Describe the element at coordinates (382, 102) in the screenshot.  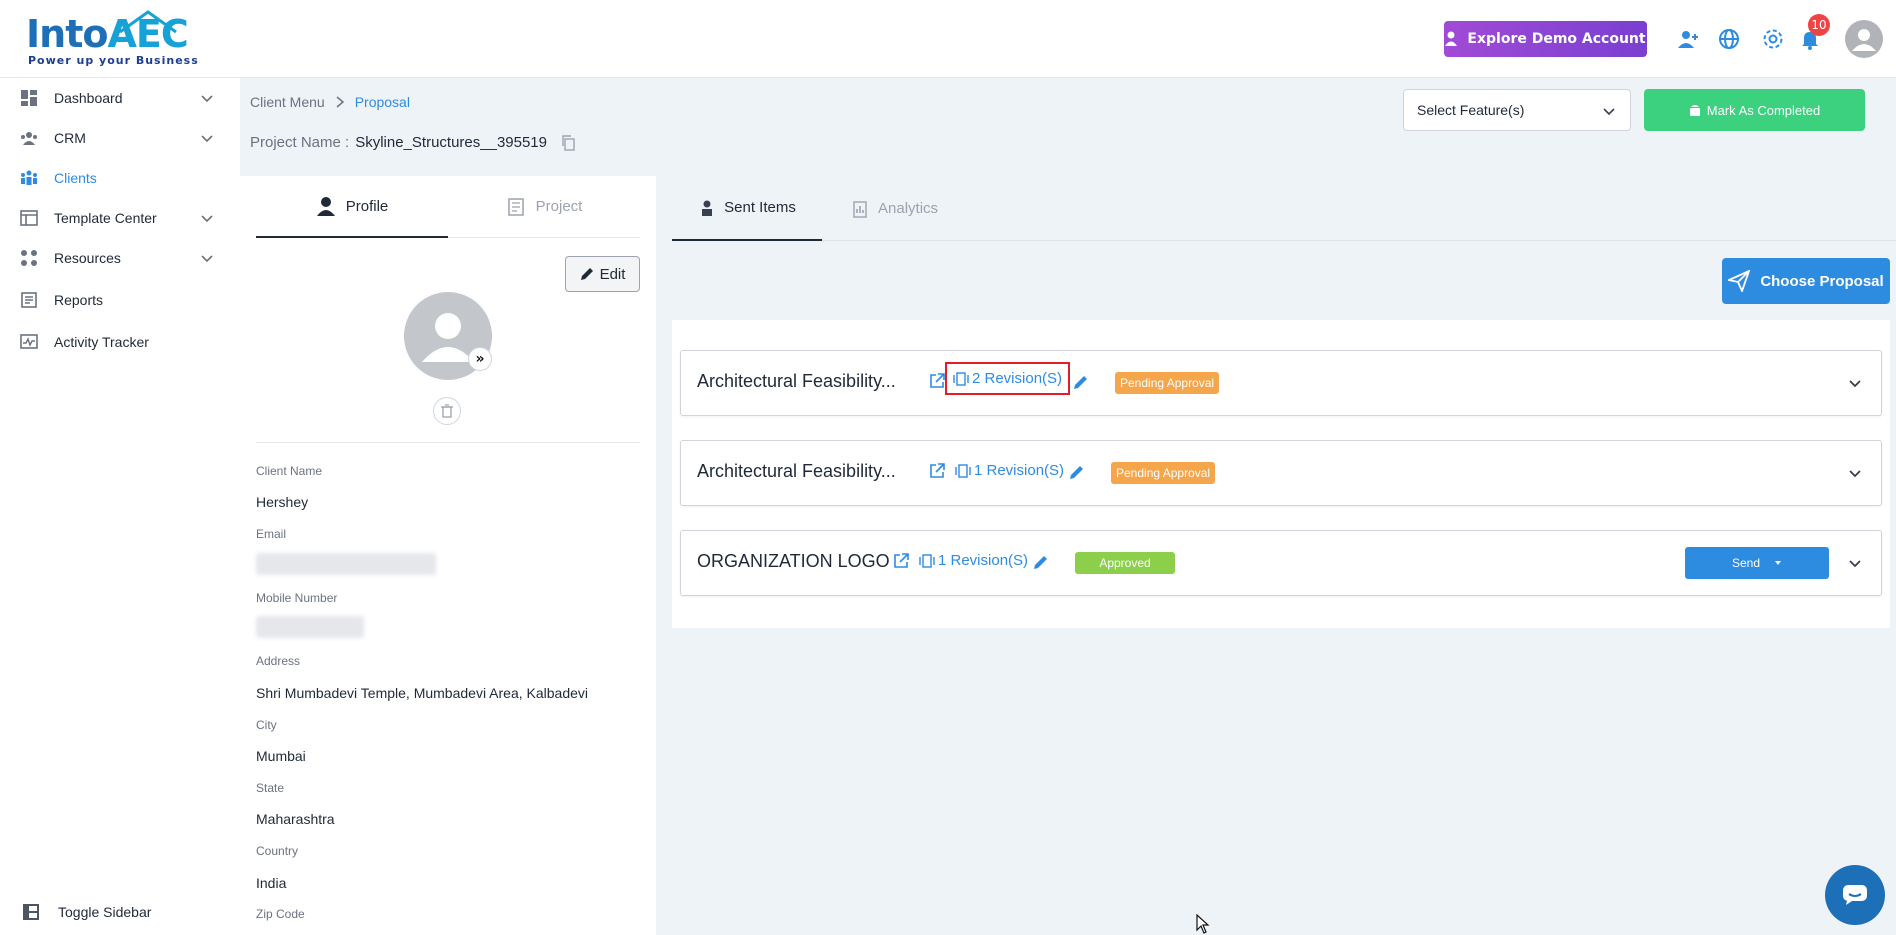
I see `breadcrumb-current: Proposal` at that location.